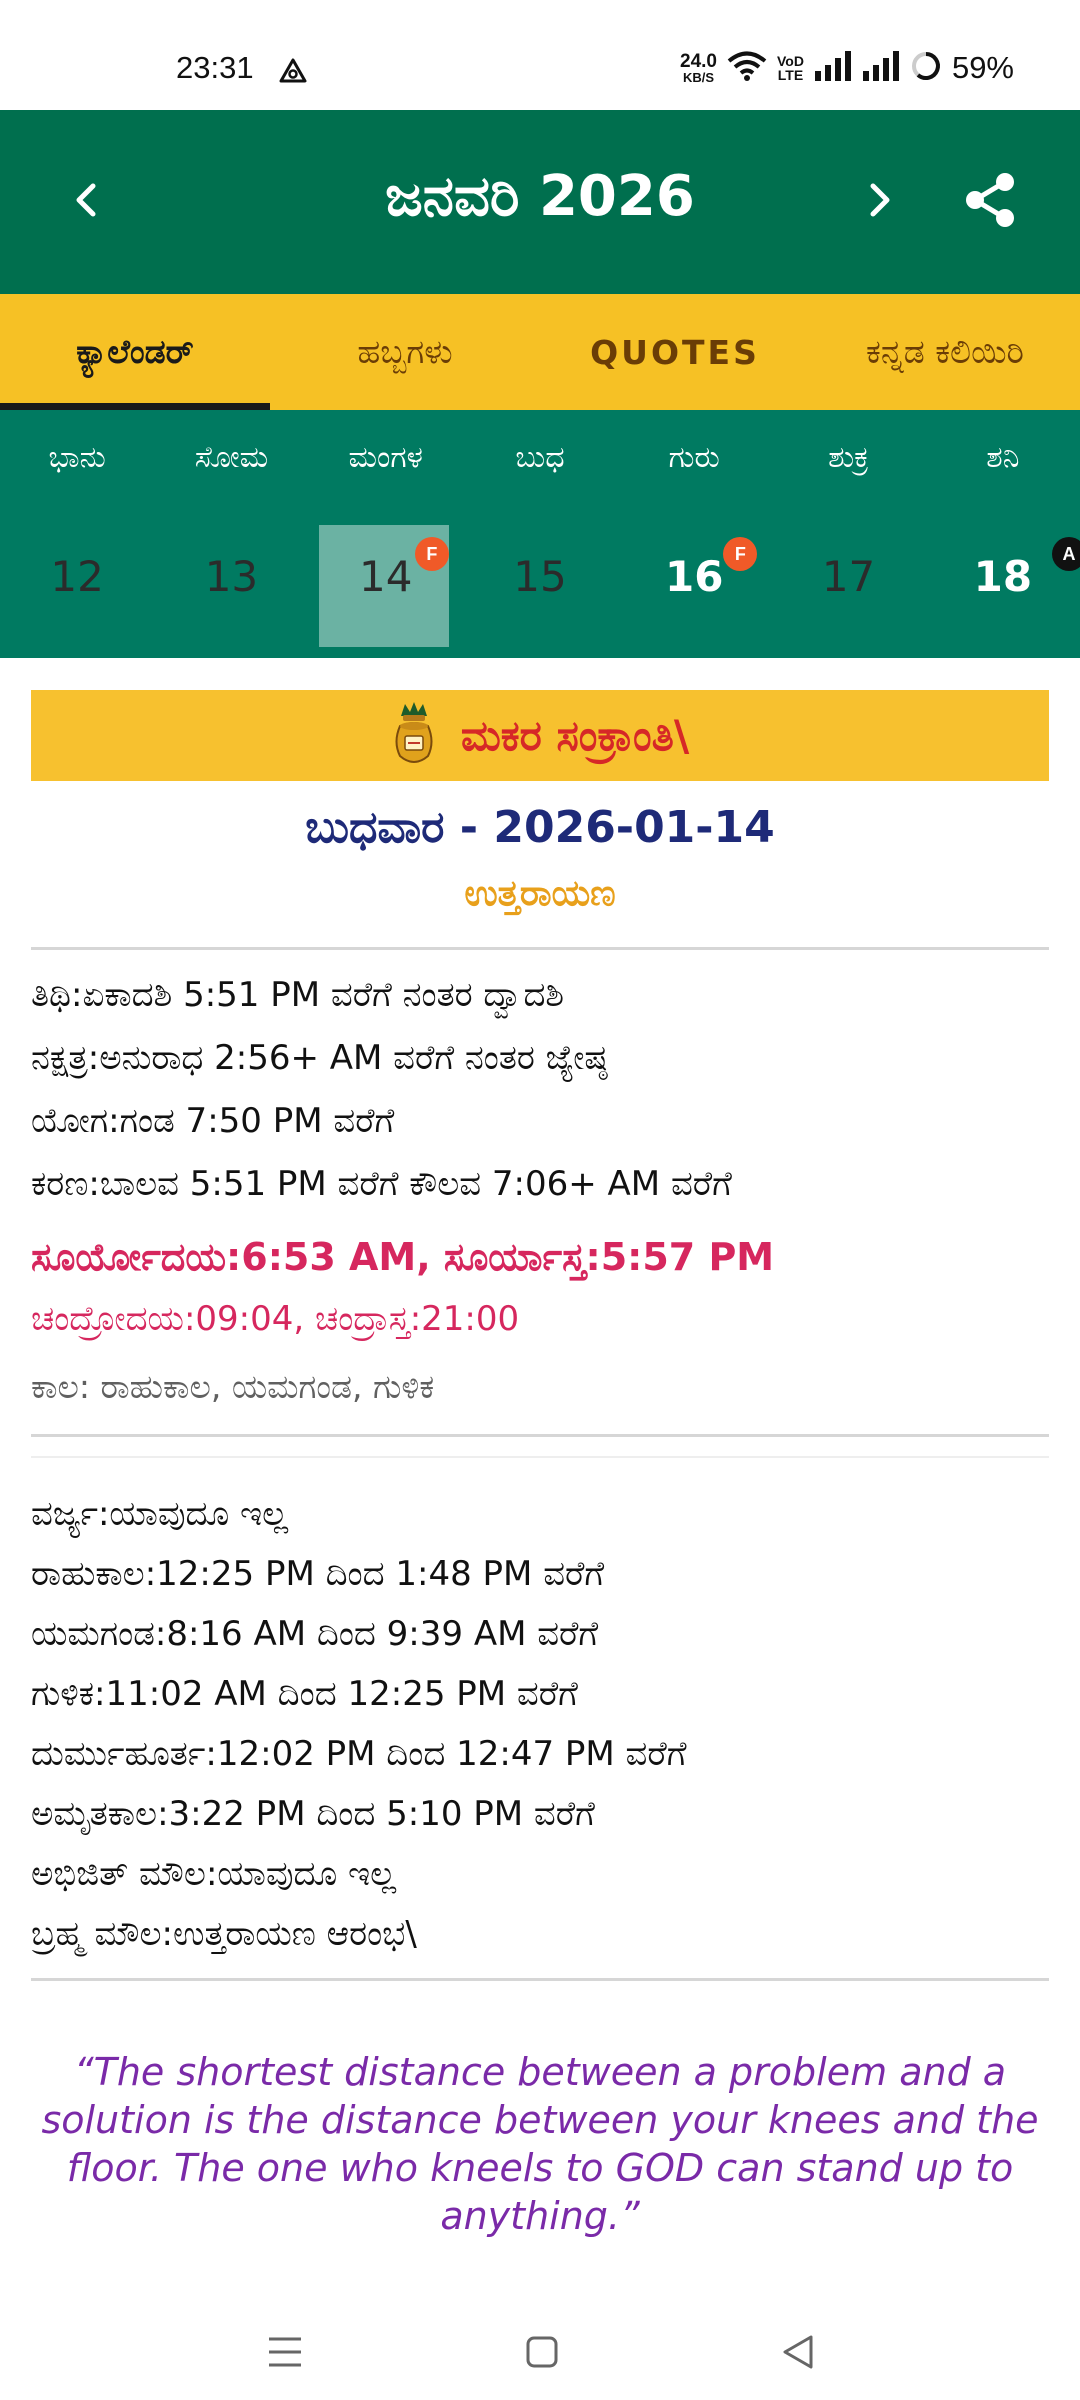 This screenshot has height=2400, width=1080. I want to click on signal-icon-sim2, so click(881, 68).